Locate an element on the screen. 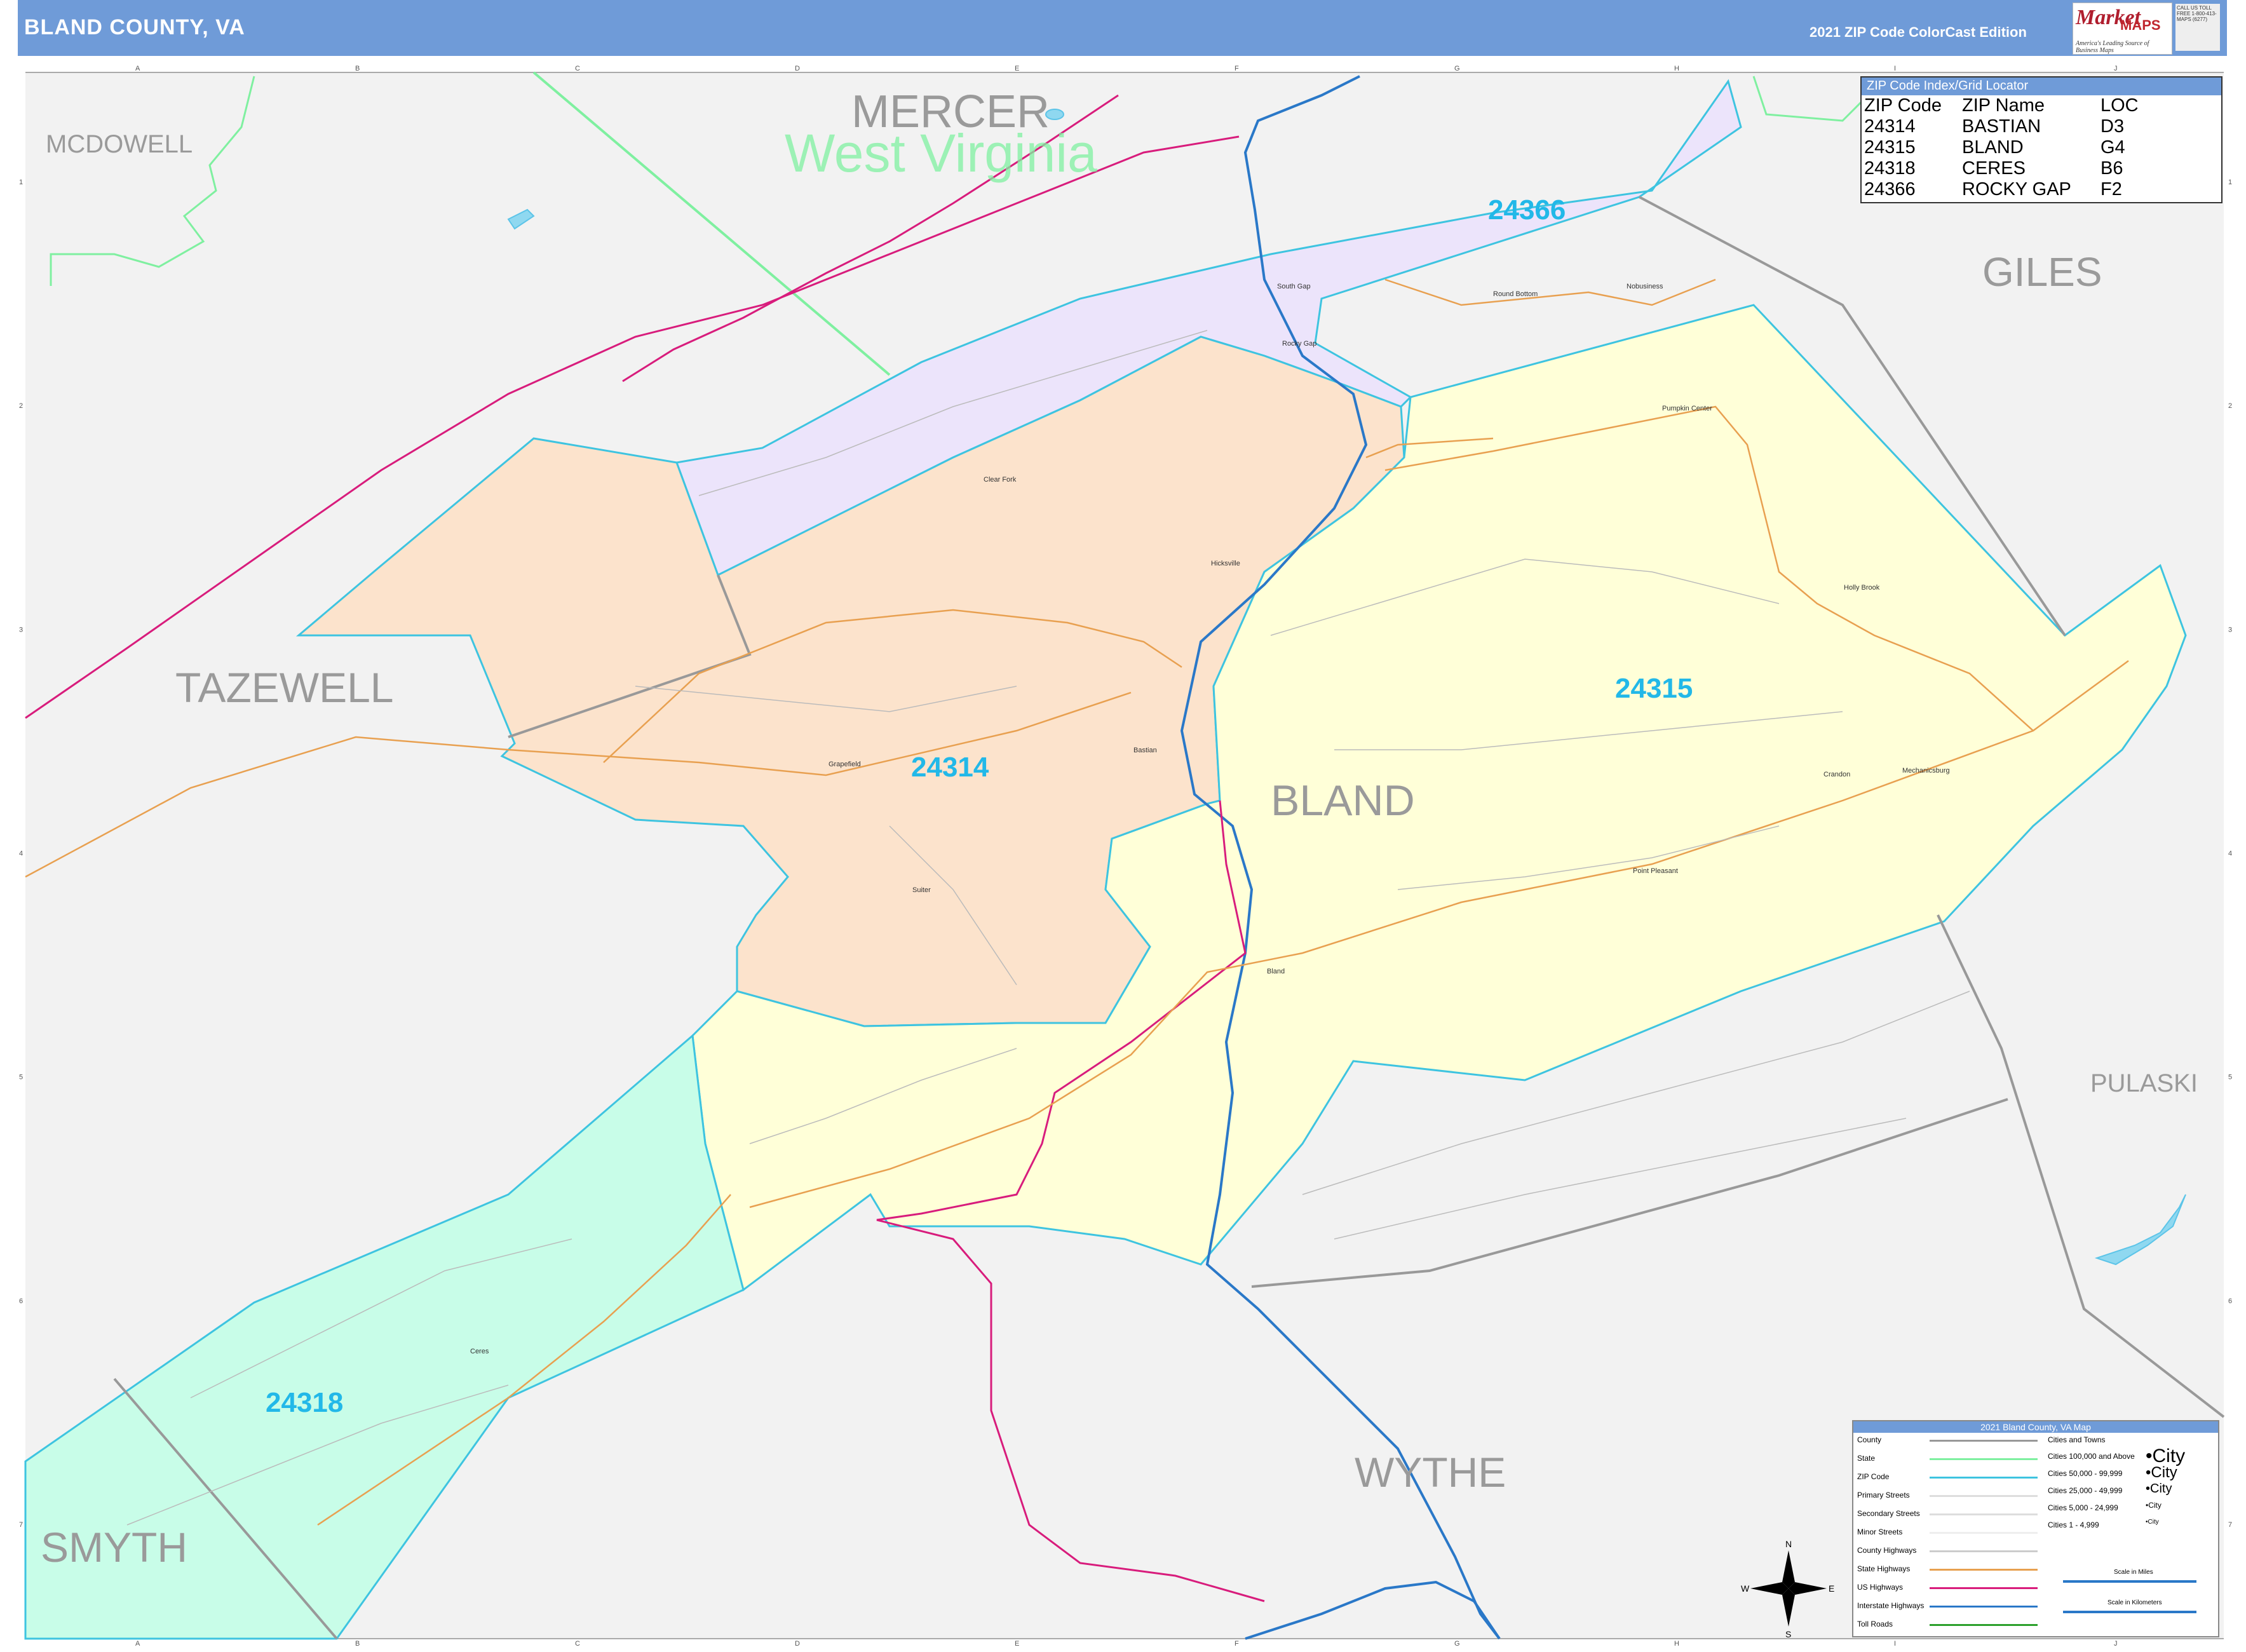 The width and height of the screenshot is (2246, 1652). legend-item-label: County Highways is located at coordinates (1887, 1551).